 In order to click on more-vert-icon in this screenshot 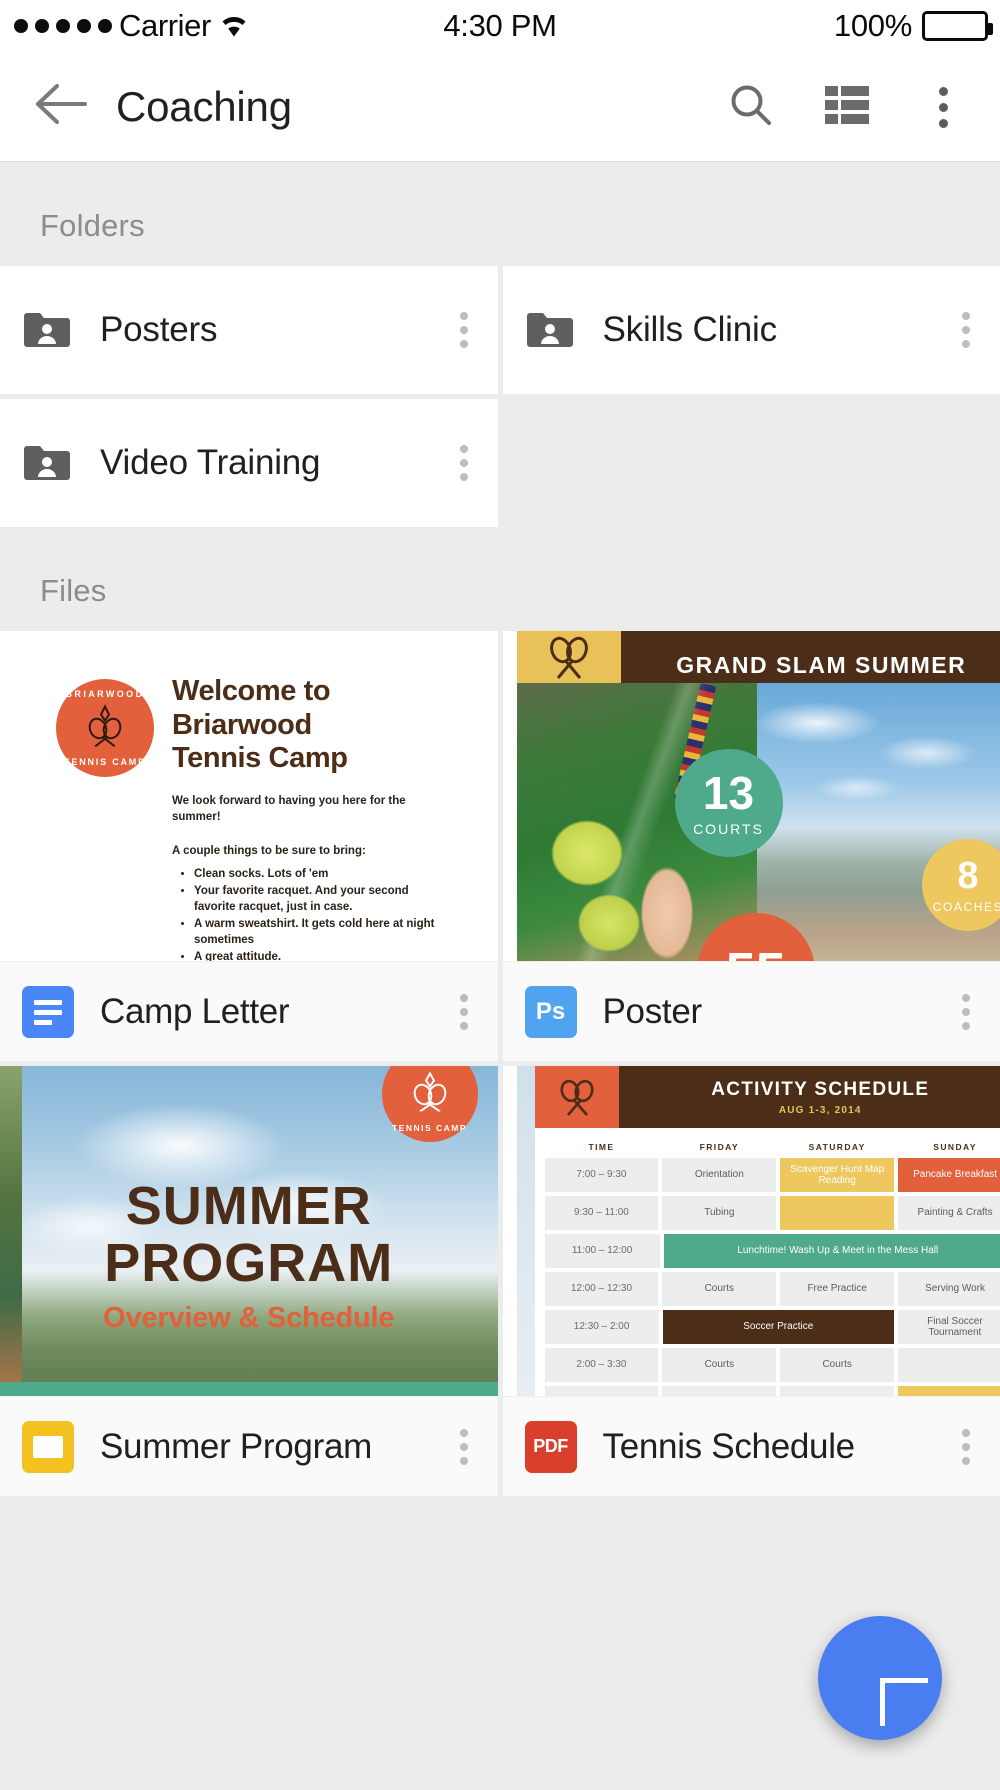, I will do `click(943, 107)`.